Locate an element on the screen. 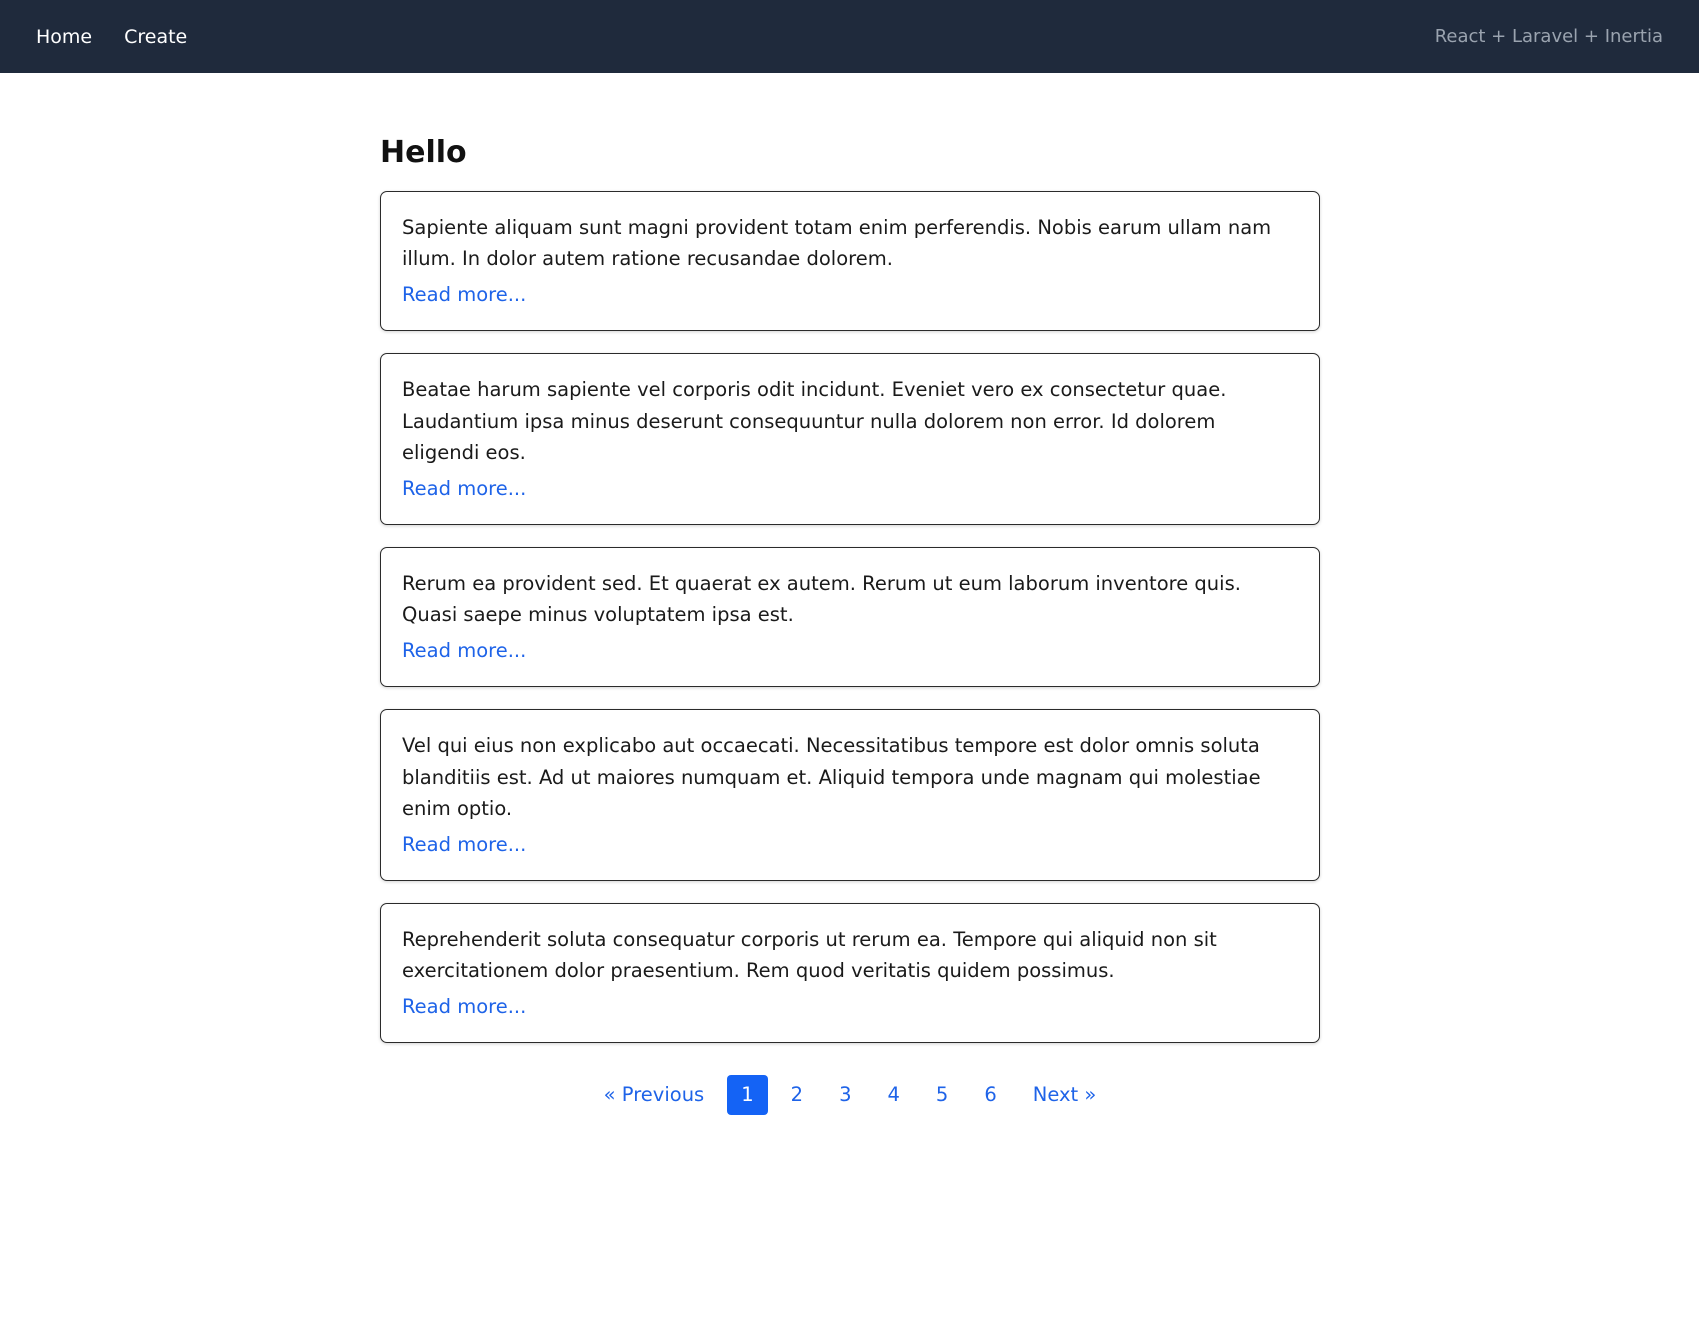 The height and width of the screenshot is (1344, 1699). nav-links: Home Create is located at coordinates (111, 37).